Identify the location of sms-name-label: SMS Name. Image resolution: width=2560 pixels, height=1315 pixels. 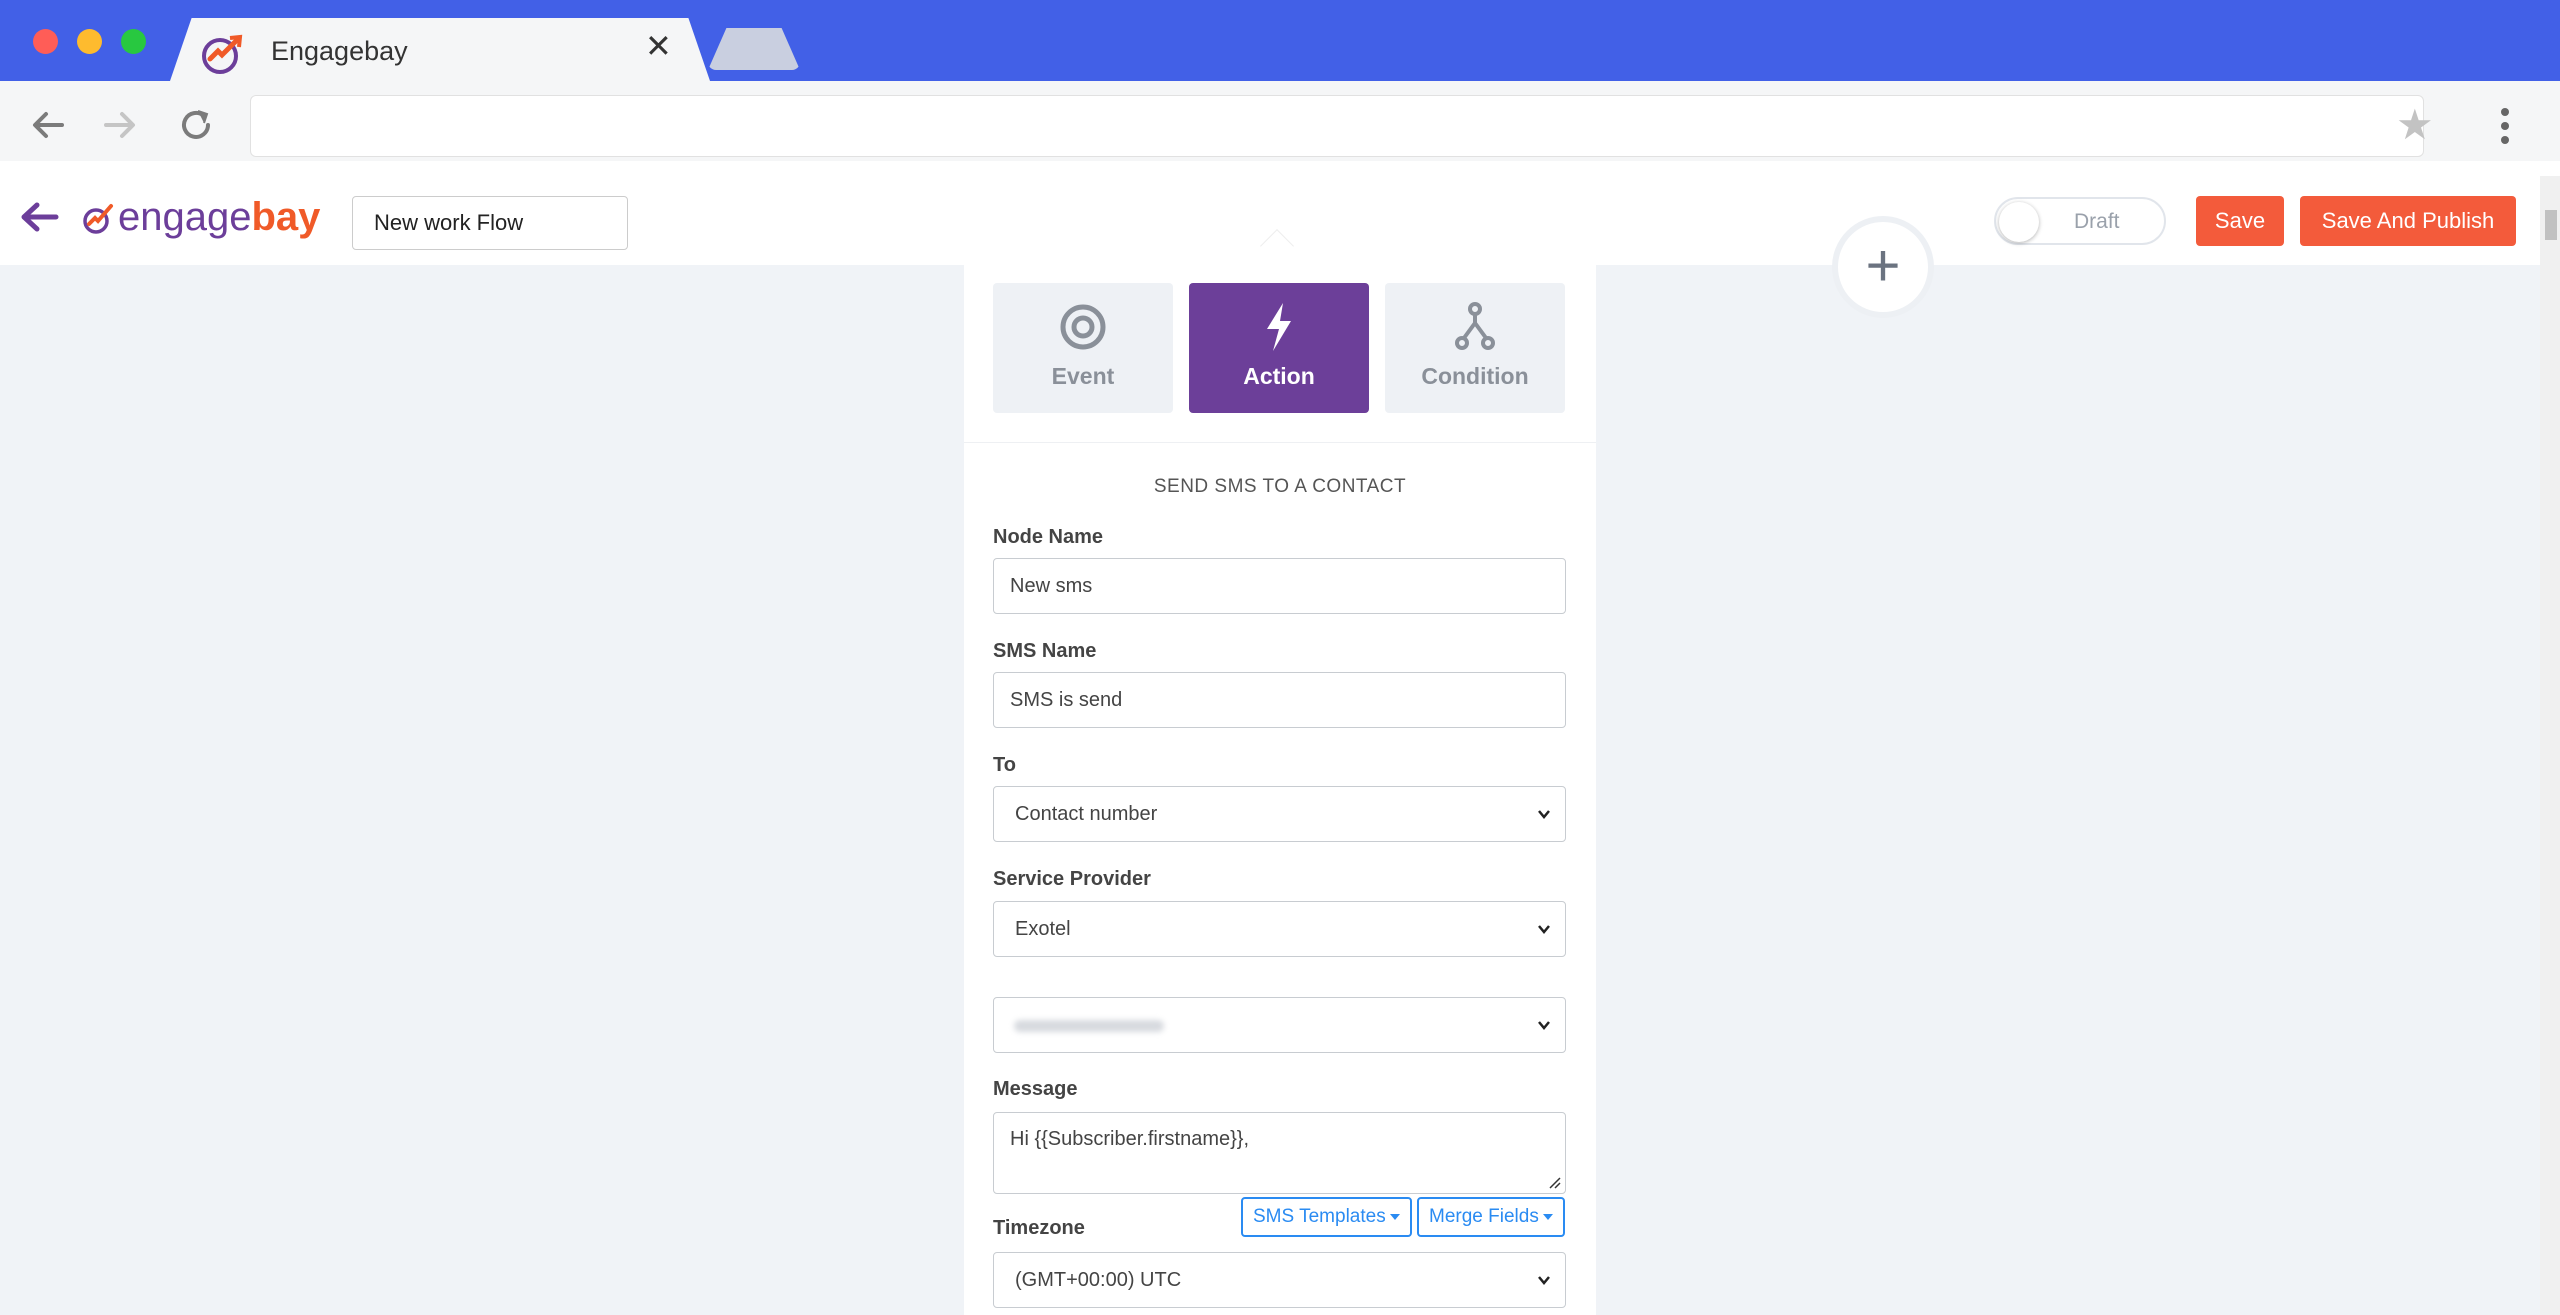
(1045, 651).